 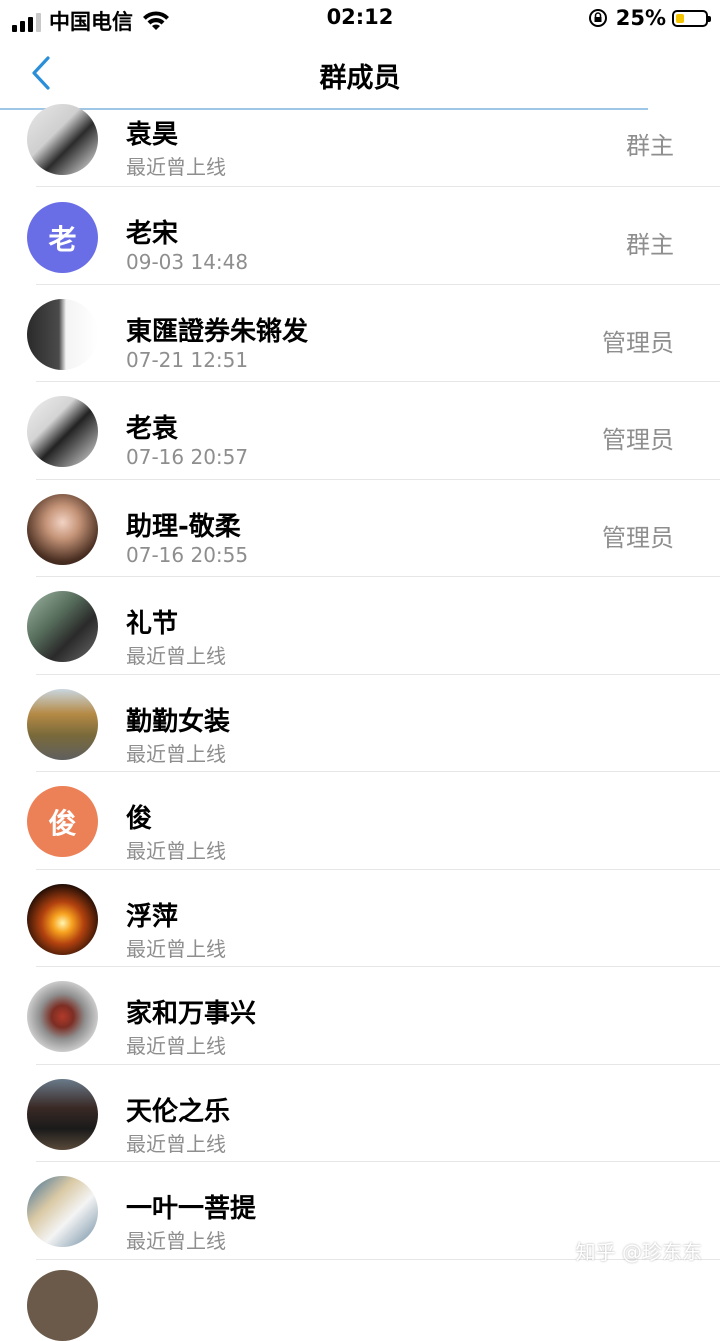 I want to click on nav-bar: 群成员, so click(x=360, y=73).